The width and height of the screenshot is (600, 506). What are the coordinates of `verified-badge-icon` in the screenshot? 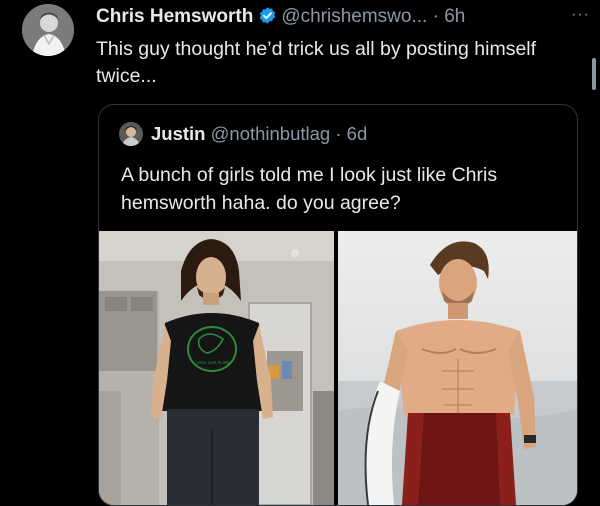 It's located at (267, 18).